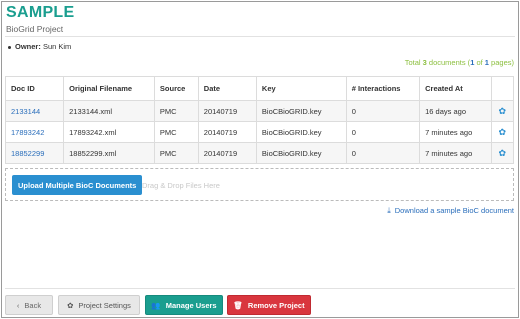  I want to click on column-header-created-at: Created At, so click(455, 88).